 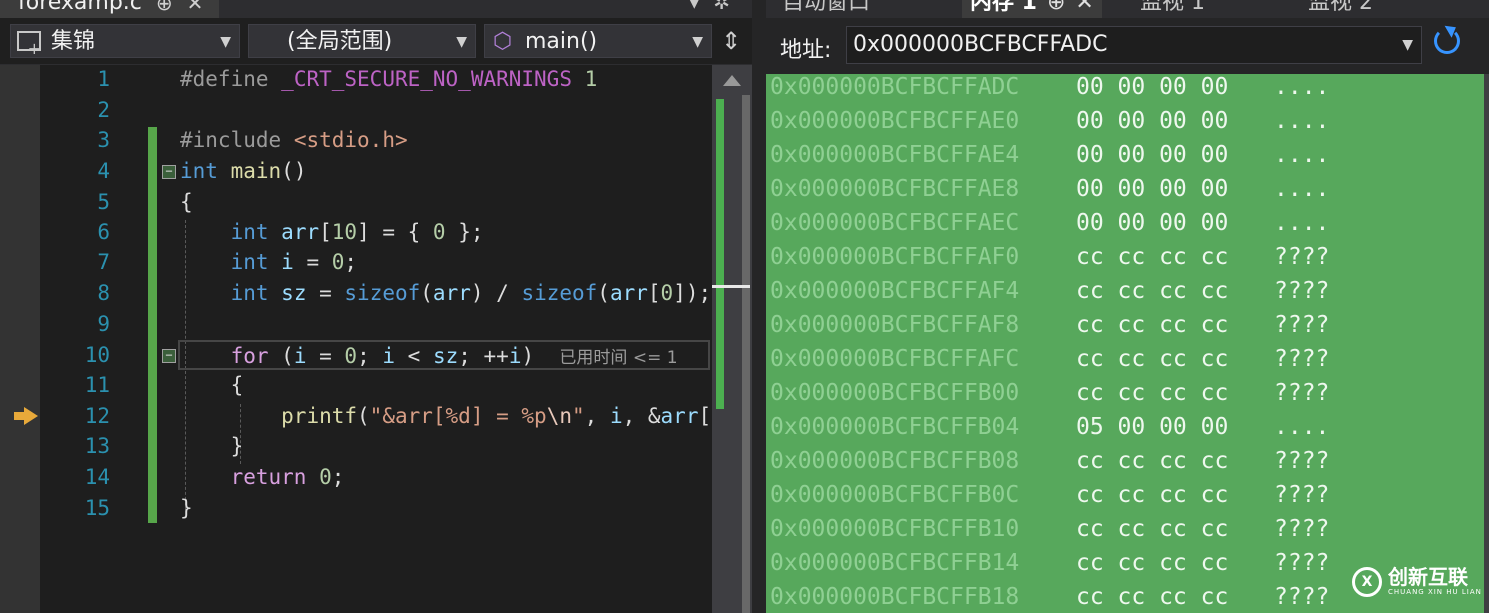 What do you see at coordinates (20, 339) in the screenshot?
I see `breakpoint-gutter` at bounding box center [20, 339].